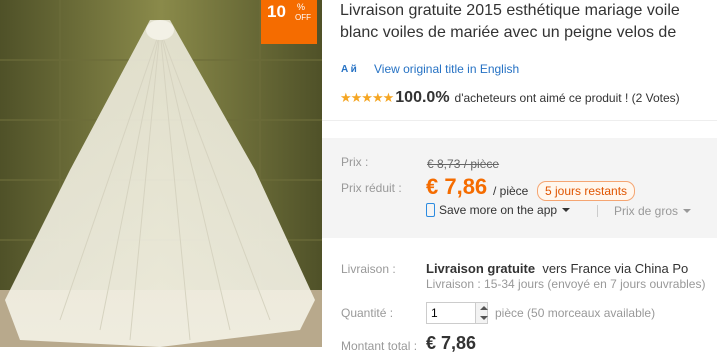  I want to click on rating-stars-icon: ★★★★★, so click(367, 97).